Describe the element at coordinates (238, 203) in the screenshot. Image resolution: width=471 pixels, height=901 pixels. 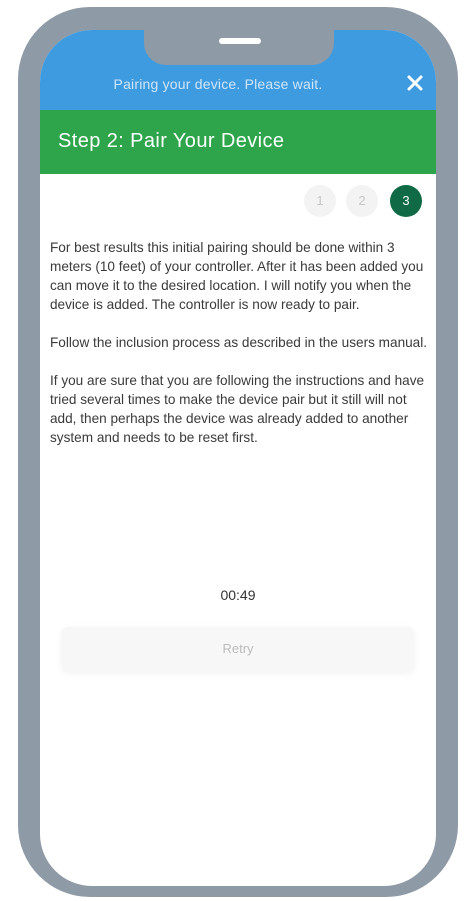
I see `step-indicator: 1 2 3` at that location.